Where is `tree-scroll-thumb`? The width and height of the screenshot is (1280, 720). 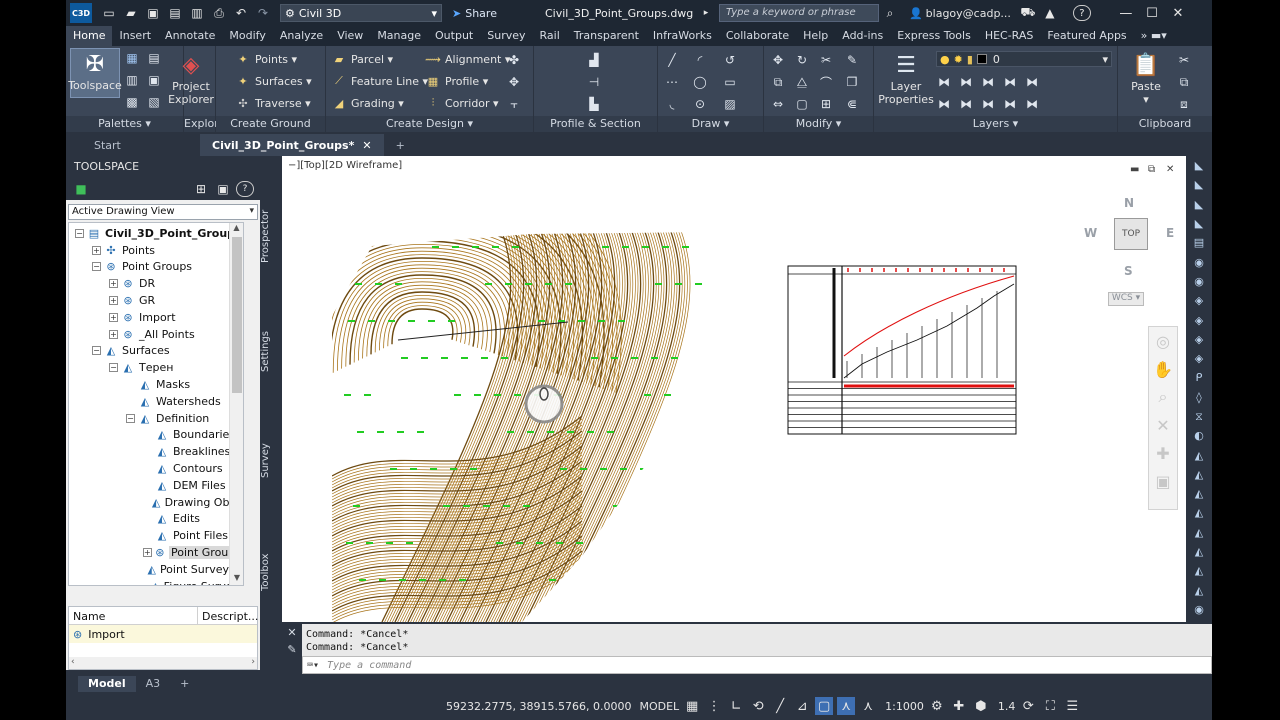 tree-scroll-thumb is located at coordinates (237, 315).